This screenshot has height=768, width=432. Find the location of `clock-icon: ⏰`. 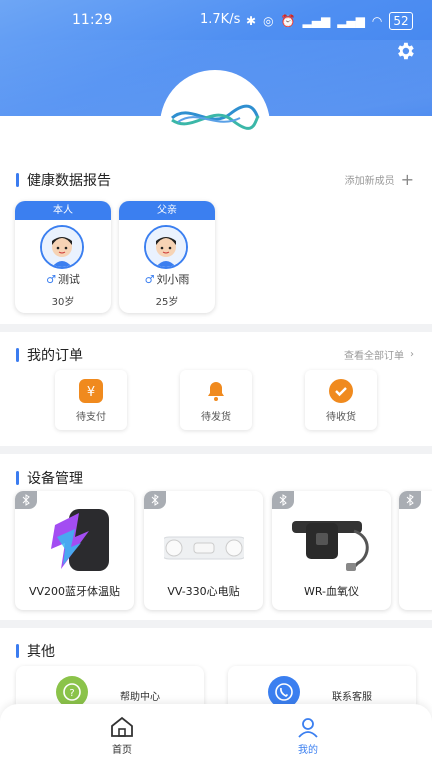

clock-icon: ⏰ is located at coordinates (288, 21).